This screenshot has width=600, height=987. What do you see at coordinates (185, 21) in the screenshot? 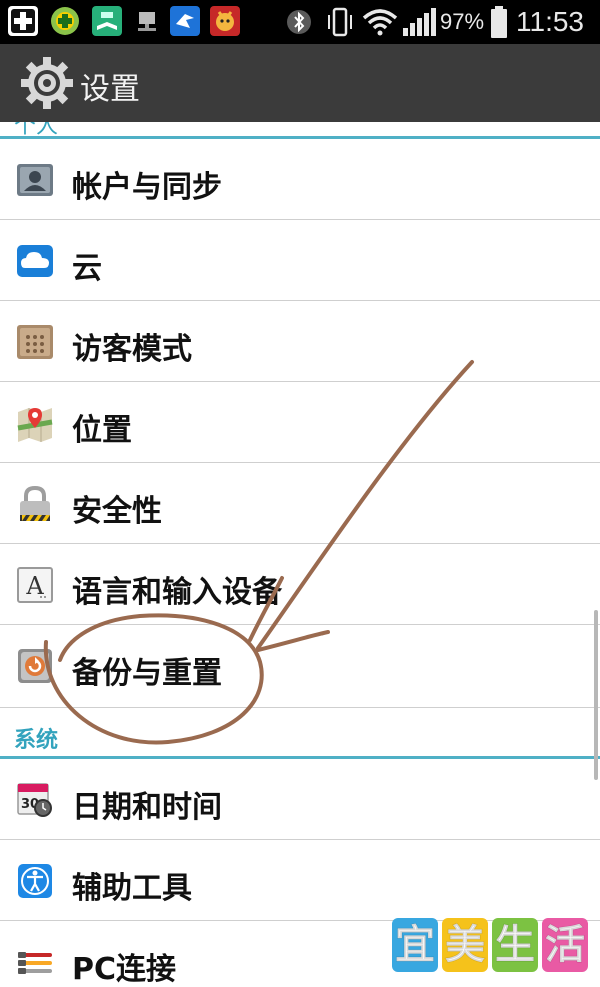
I see `bird-app-icon` at bounding box center [185, 21].